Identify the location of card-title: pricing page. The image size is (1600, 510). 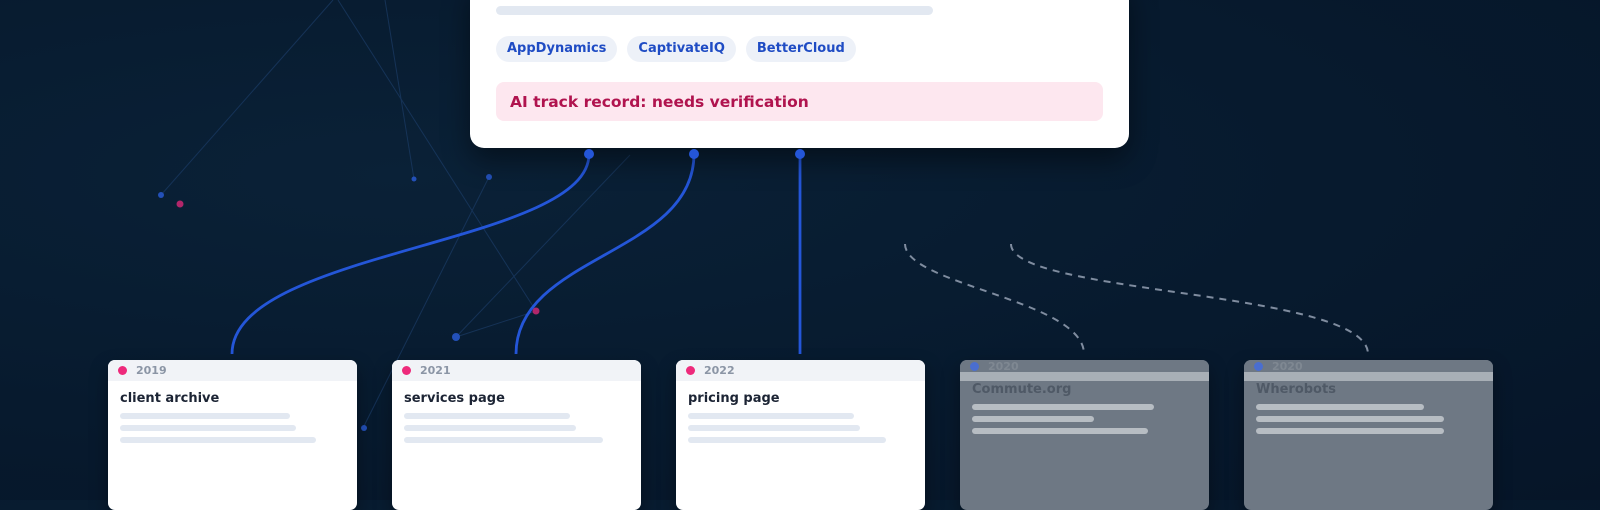
(734, 398).